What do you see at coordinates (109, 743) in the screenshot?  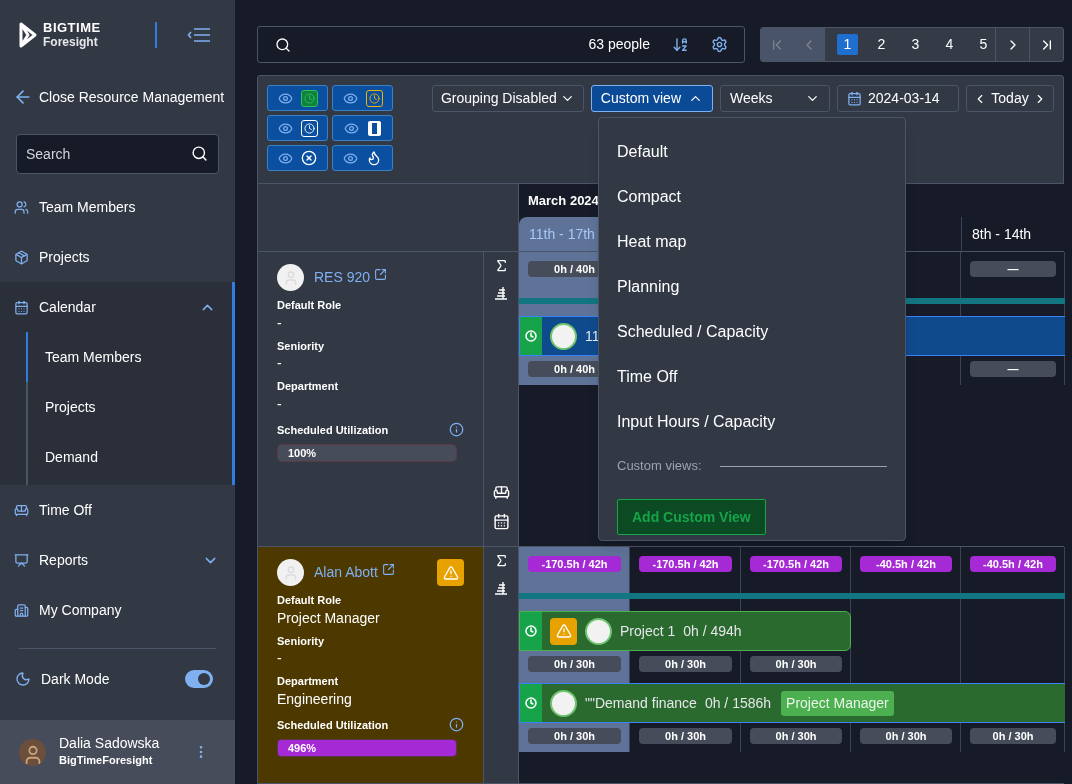 I see `user-name: Dalia Sadowska` at bounding box center [109, 743].